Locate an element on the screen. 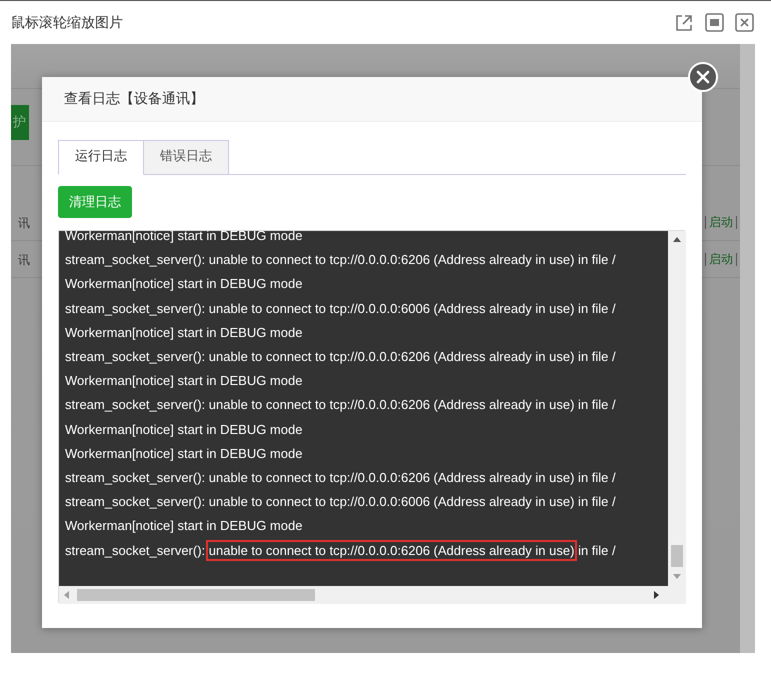  vertical-scrollbar is located at coordinates (677, 408).